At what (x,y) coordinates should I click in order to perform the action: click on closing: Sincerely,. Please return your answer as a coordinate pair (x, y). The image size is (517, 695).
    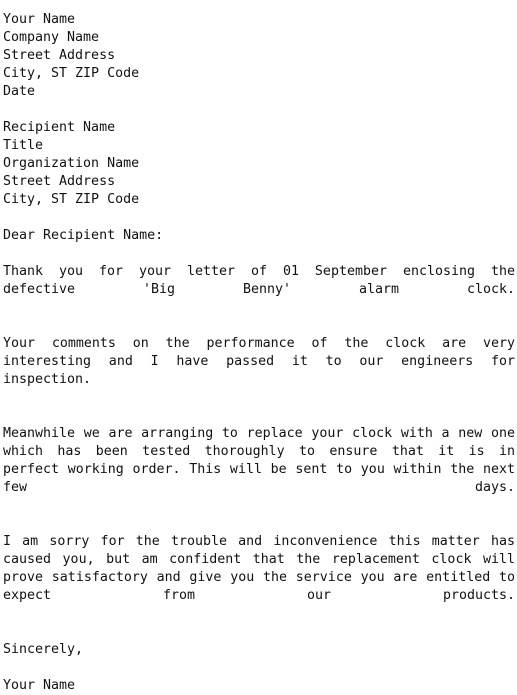
    Looking at the image, I should click on (43, 649).